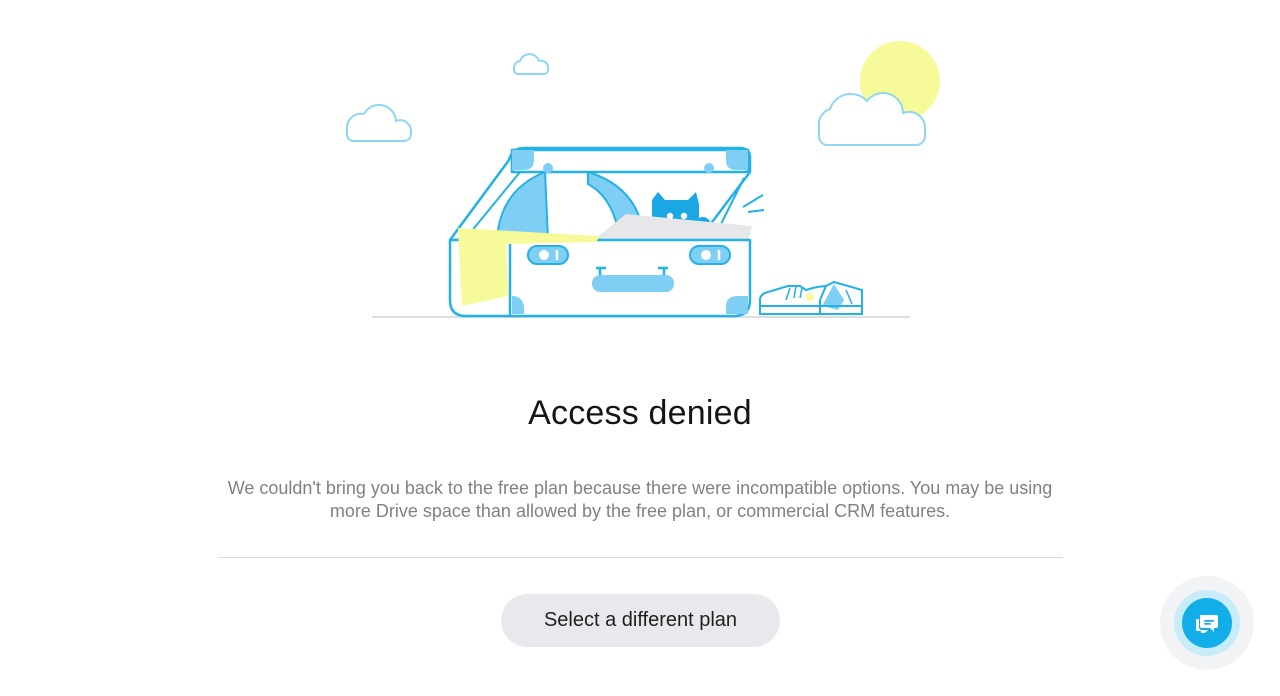 Image resolution: width=1280 pixels, height=696 pixels. What do you see at coordinates (640, 557) in the screenshot?
I see `divider` at bounding box center [640, 557].